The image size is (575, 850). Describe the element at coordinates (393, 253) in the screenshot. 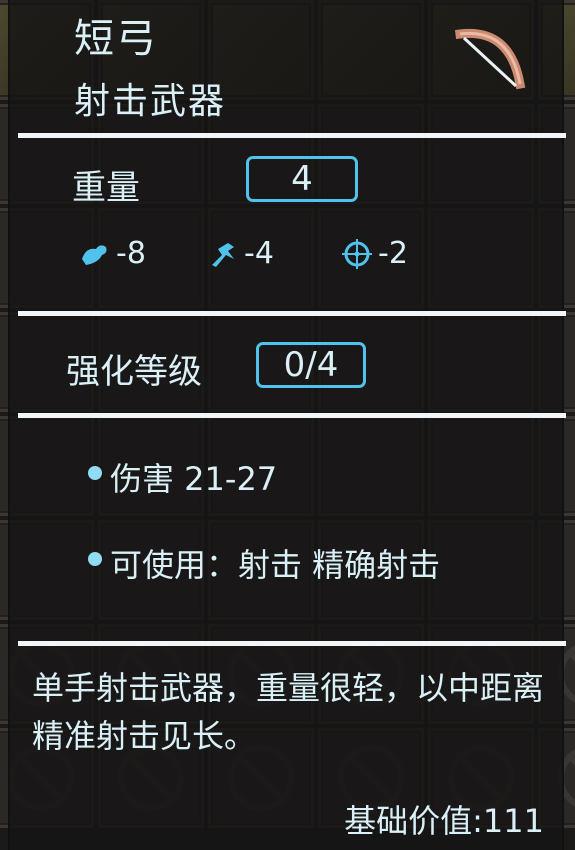

I see `modifier-value: -2` at that location.